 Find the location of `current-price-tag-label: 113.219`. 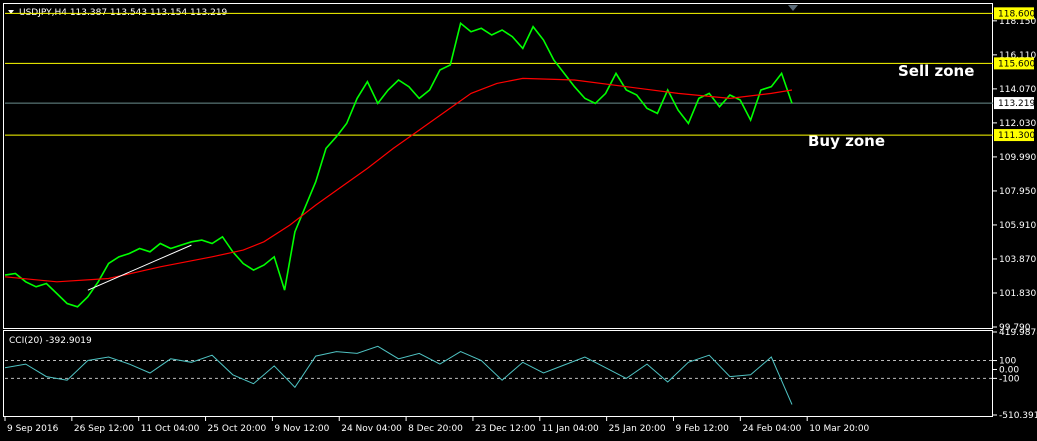

current-price-tag-label: 113.219 is located at coordinates (1016, 104).